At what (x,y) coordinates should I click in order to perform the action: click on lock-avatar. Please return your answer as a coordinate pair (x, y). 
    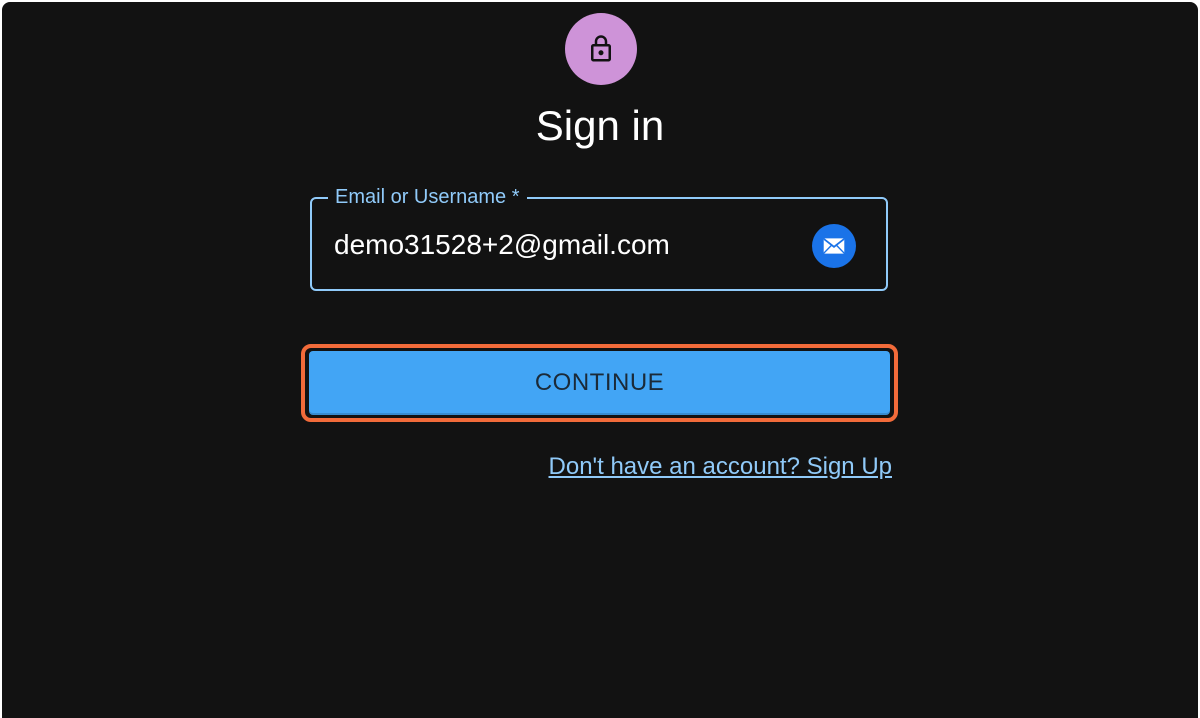
    Looking at the image, I should click on (601, 49).